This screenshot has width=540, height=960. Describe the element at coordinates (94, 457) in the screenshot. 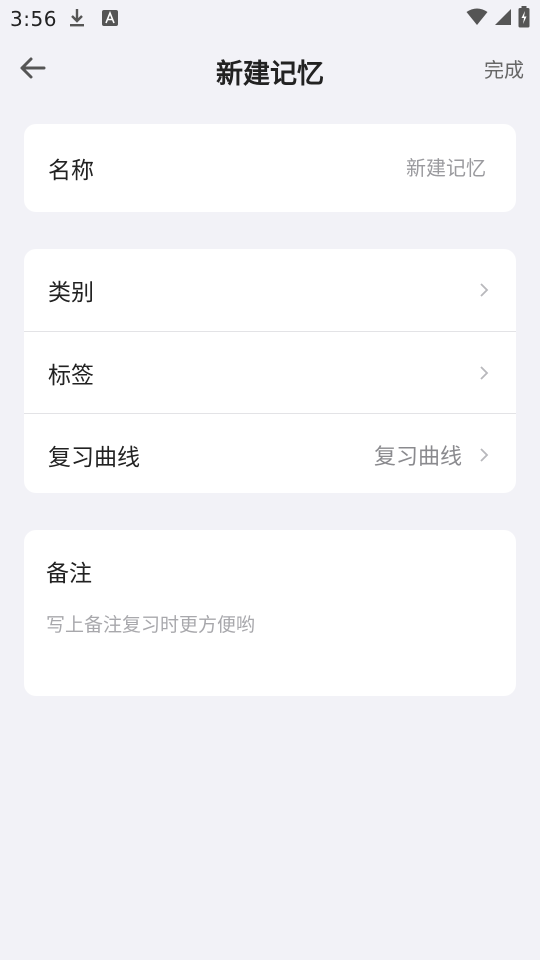

I see `curve-label: 复习曲线` at that location.